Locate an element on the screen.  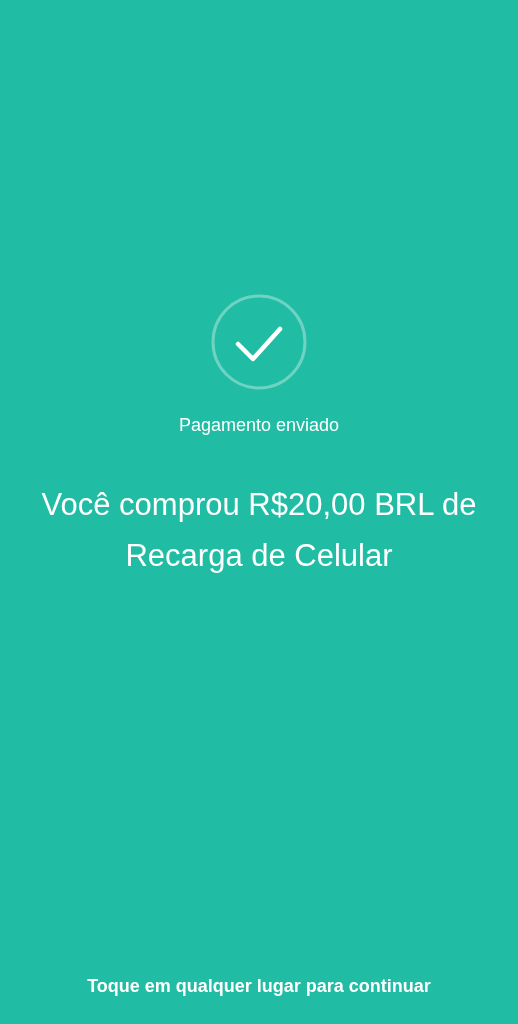
check-icon is located at coordinates (259, 342).